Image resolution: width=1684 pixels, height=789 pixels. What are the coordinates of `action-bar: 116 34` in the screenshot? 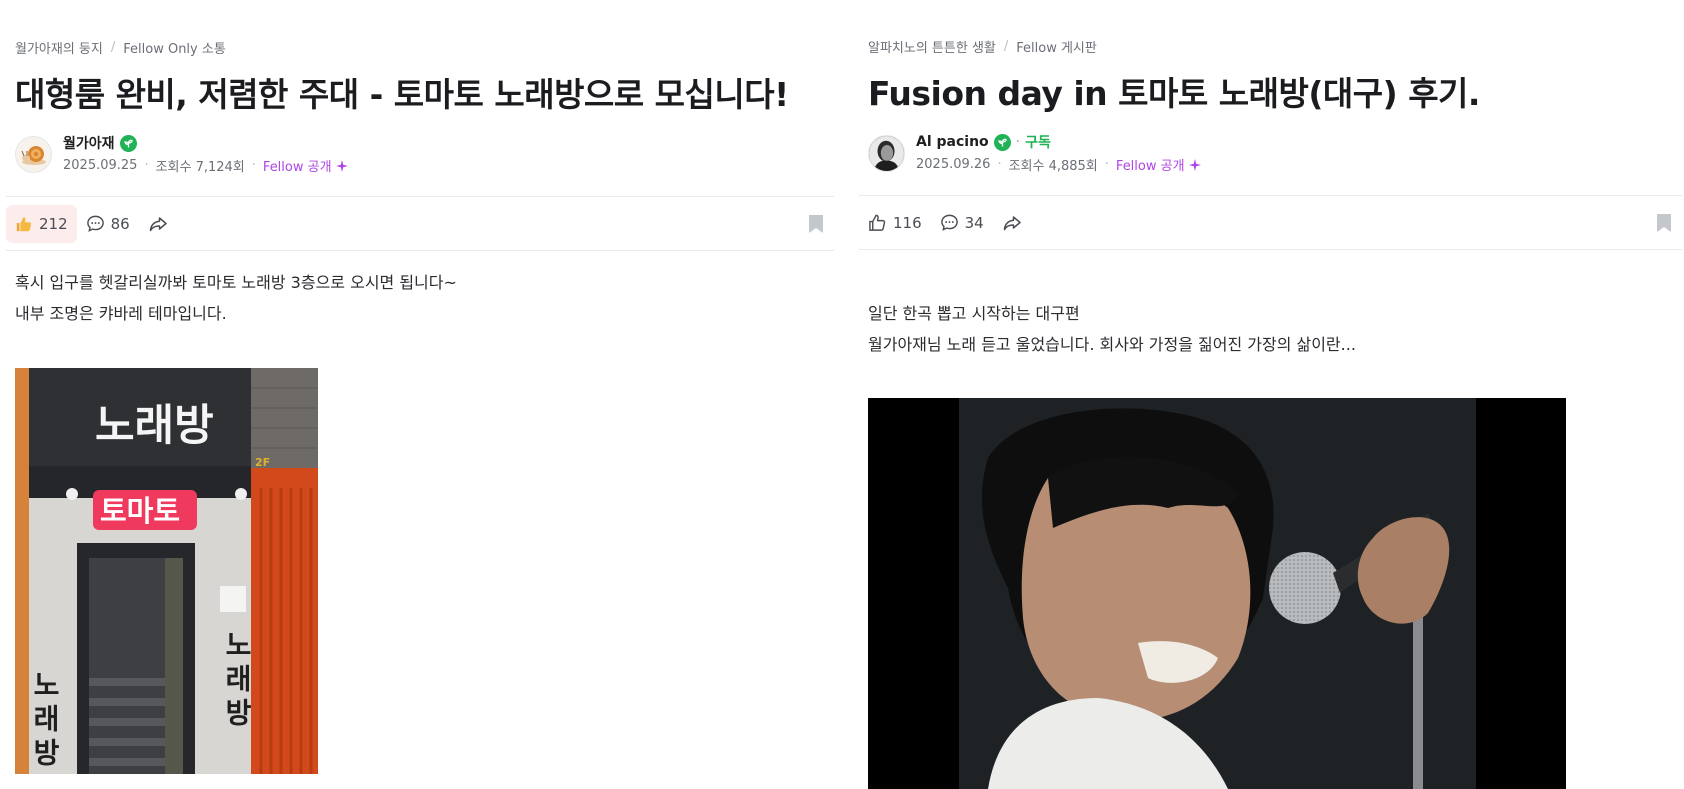 It's located at (1270, 222).